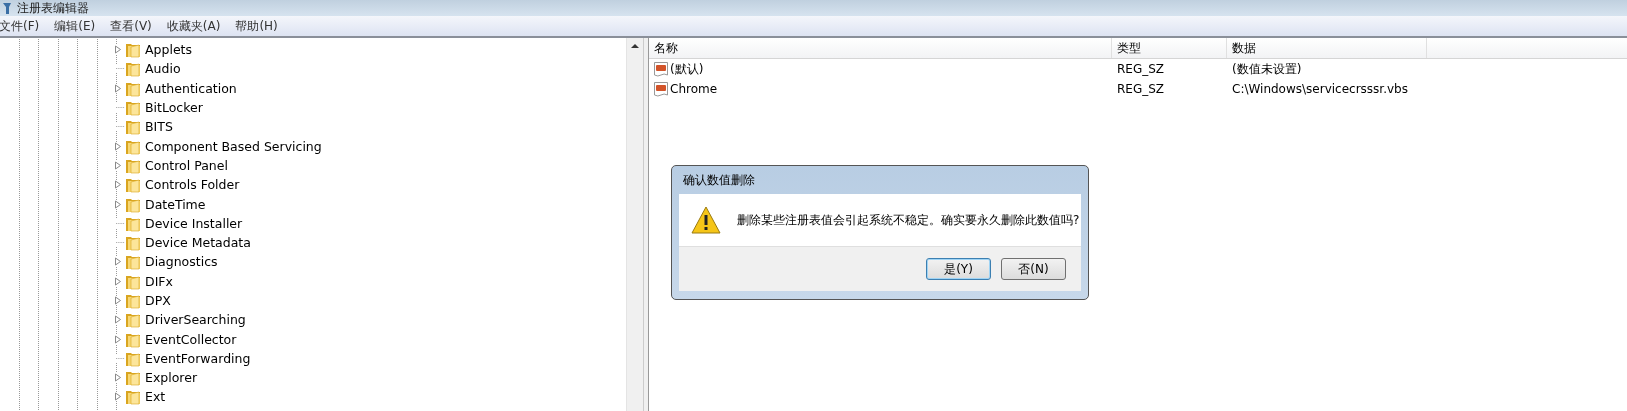  What do you see at coordinates (1327, 48) in the screenshot?
I see `column-header: 数据` at bounding box center [1327, 48].